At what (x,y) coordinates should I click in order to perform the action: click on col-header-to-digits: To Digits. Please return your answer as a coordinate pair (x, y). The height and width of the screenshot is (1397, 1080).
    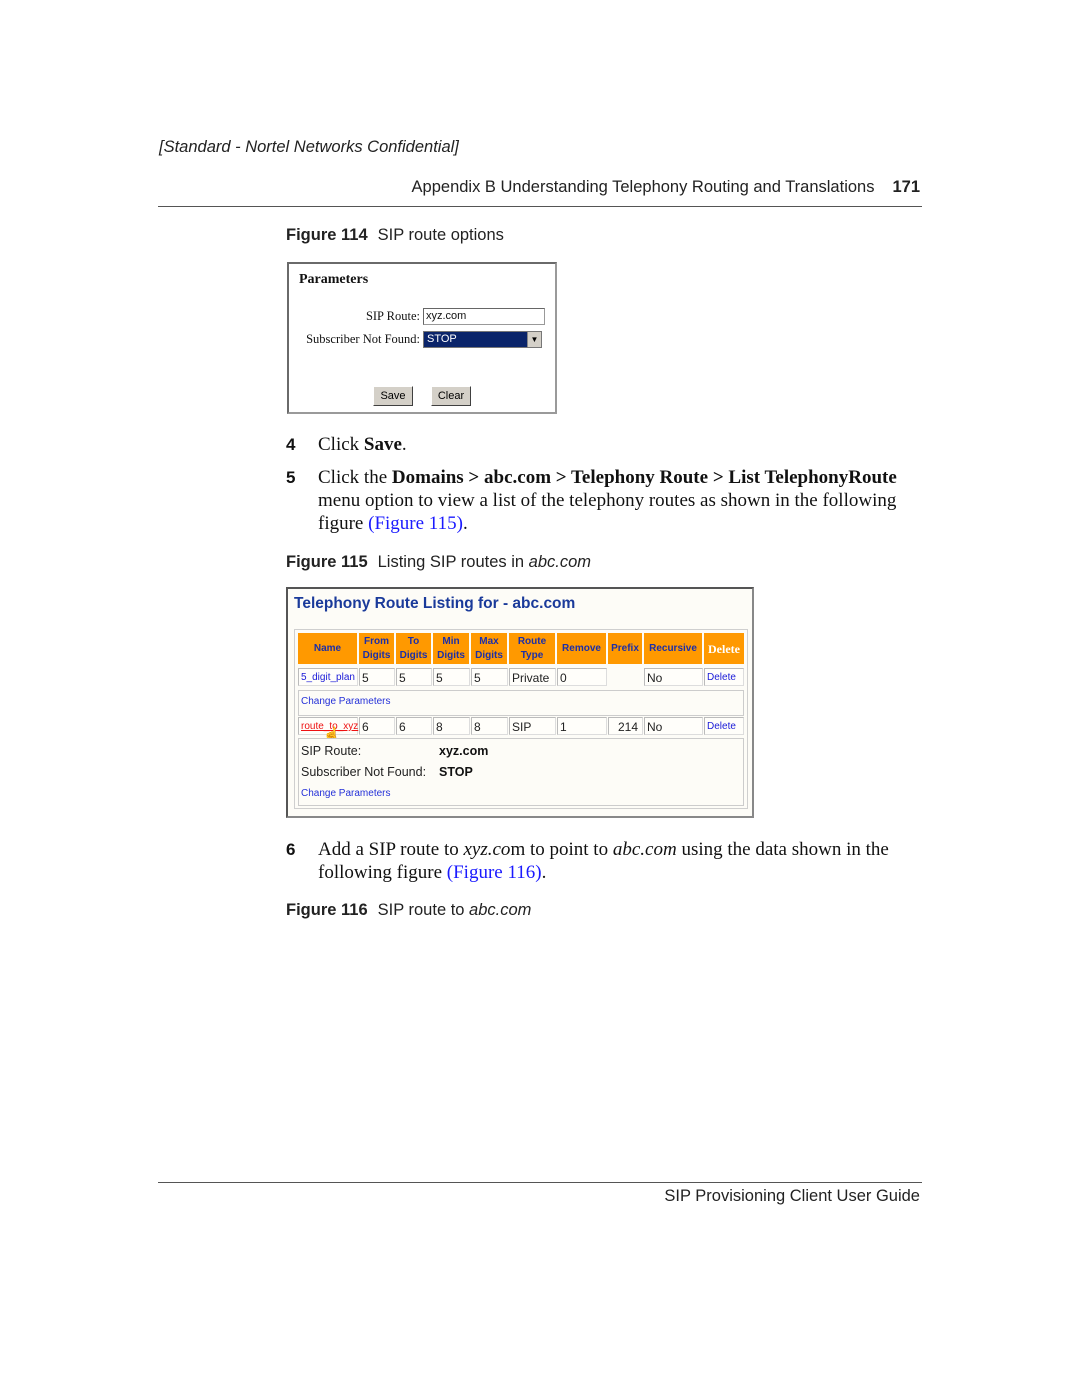
    Looking at the image, I should click on (413, 648).